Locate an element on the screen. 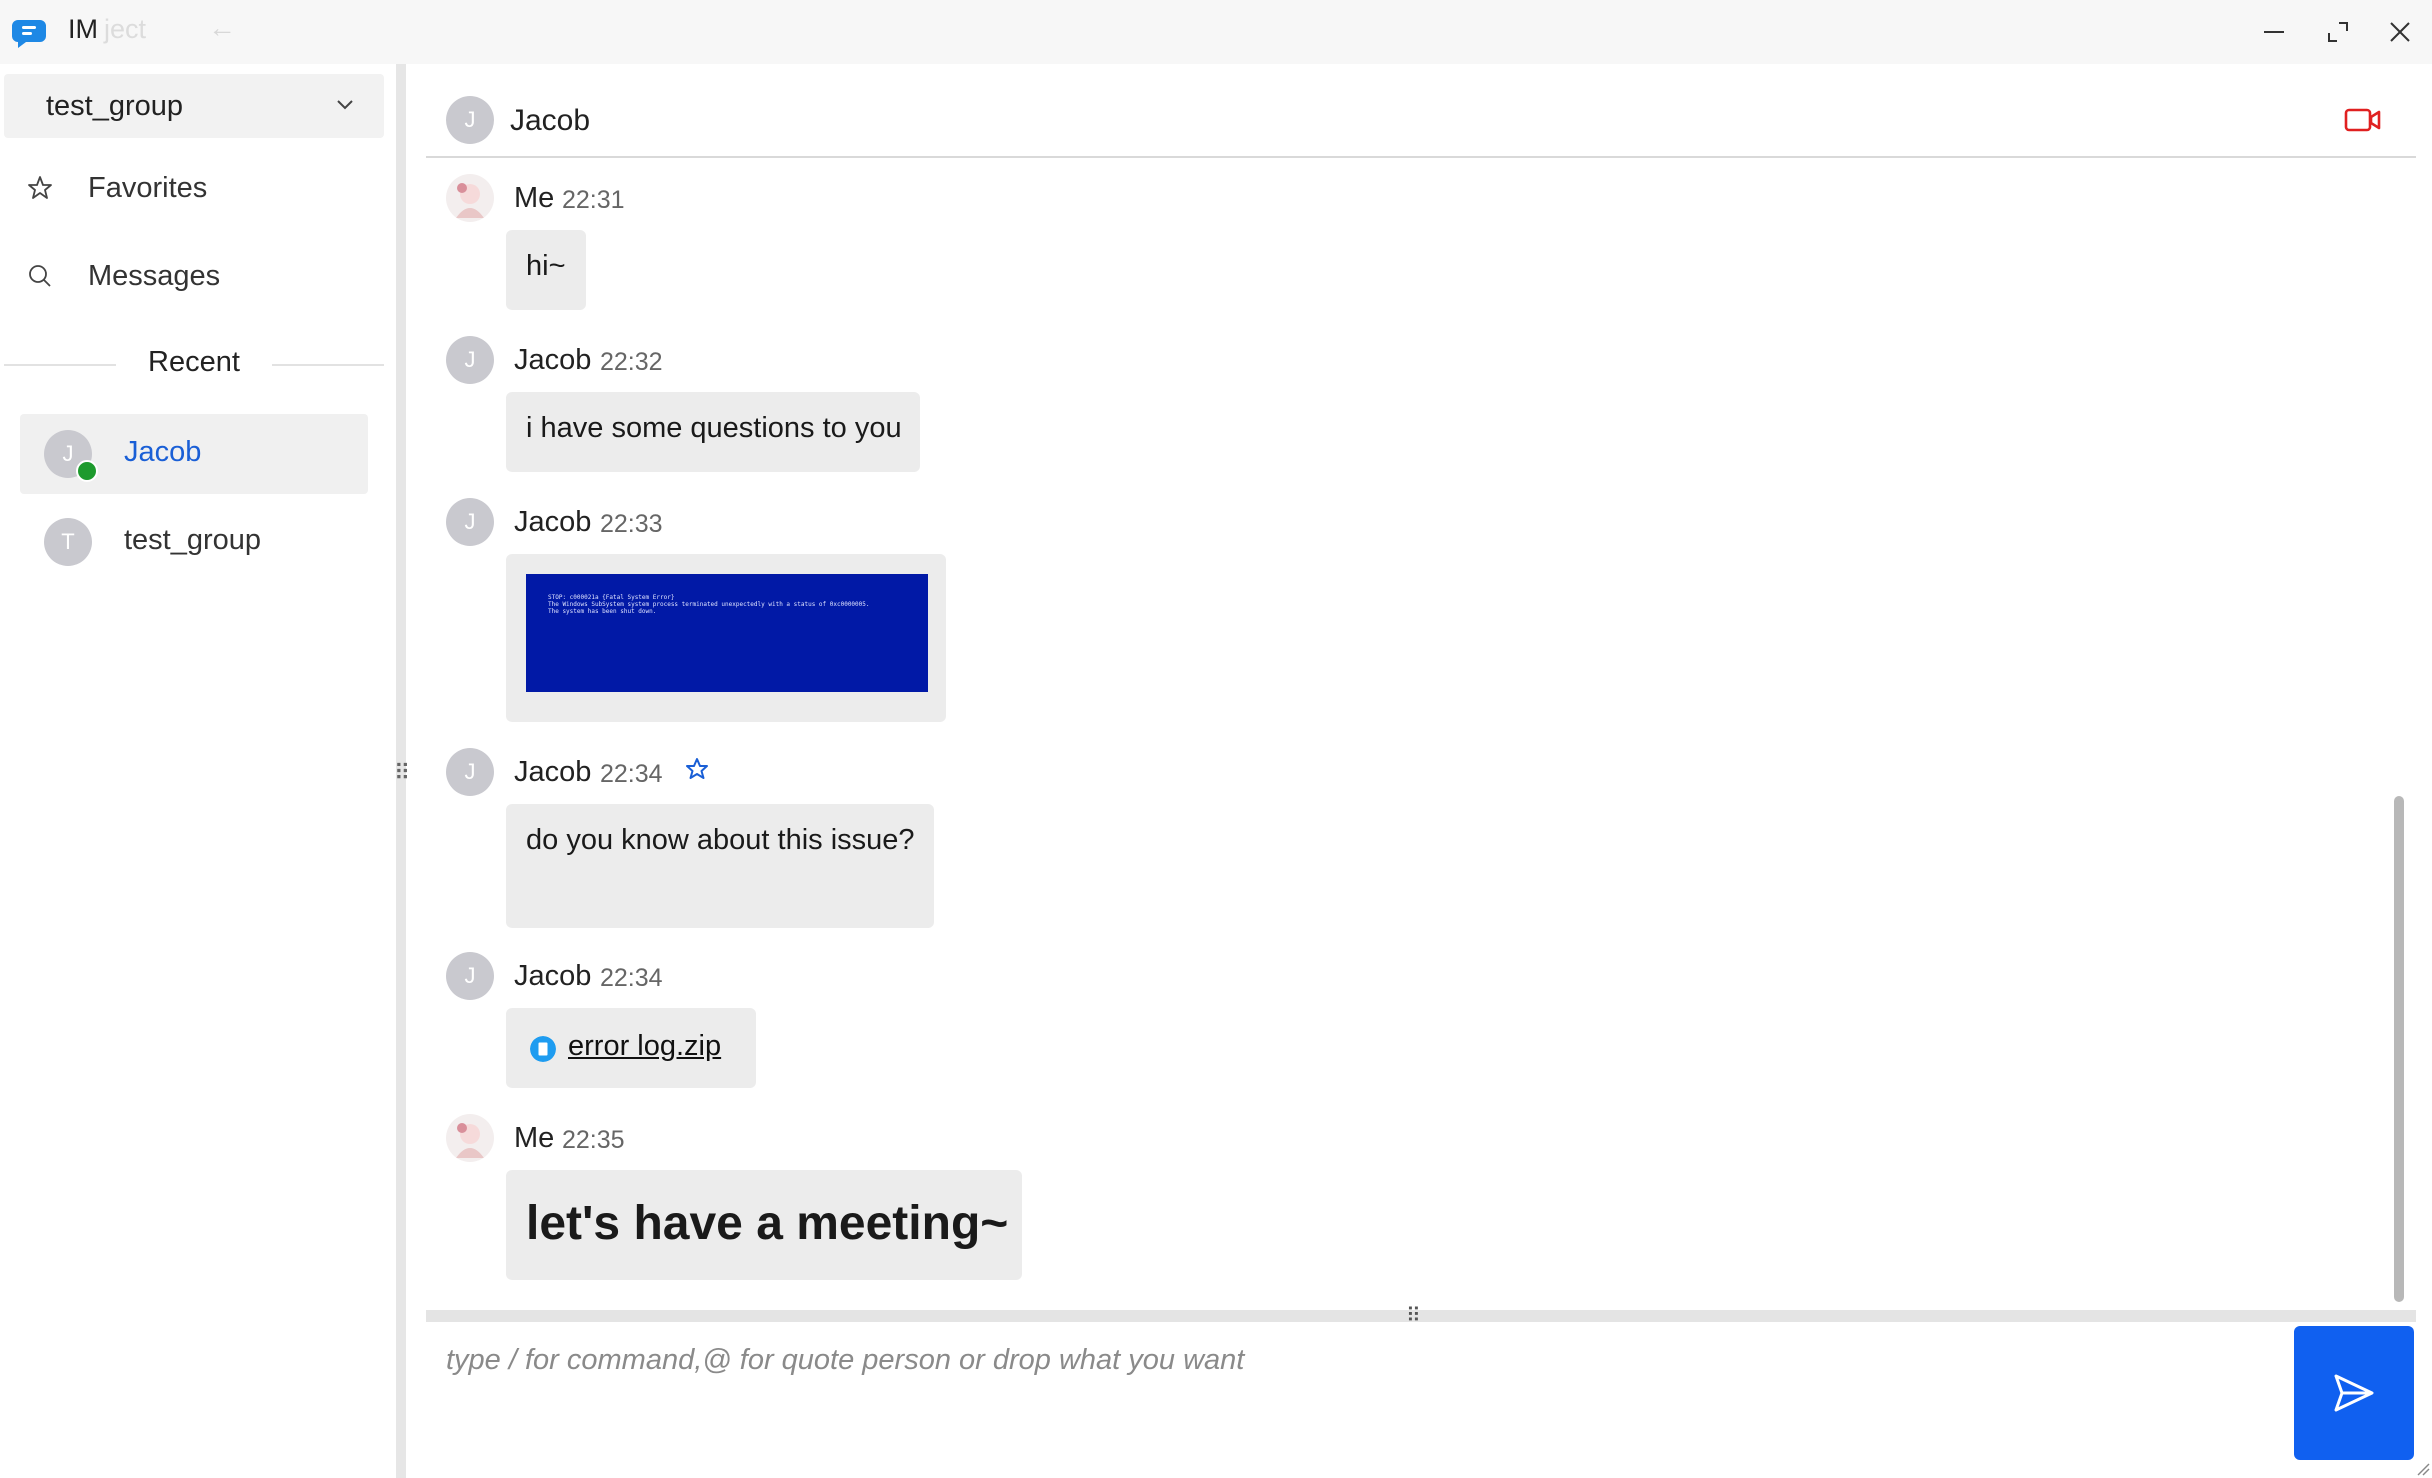 This screenshot has height=1478, width=2432. file-link: error log.zip is located at coordinates (644, 1046).